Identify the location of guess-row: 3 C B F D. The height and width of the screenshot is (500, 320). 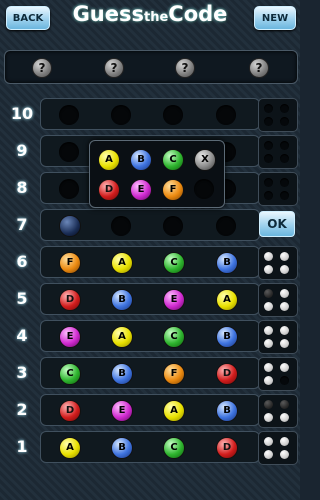
(132, 373).